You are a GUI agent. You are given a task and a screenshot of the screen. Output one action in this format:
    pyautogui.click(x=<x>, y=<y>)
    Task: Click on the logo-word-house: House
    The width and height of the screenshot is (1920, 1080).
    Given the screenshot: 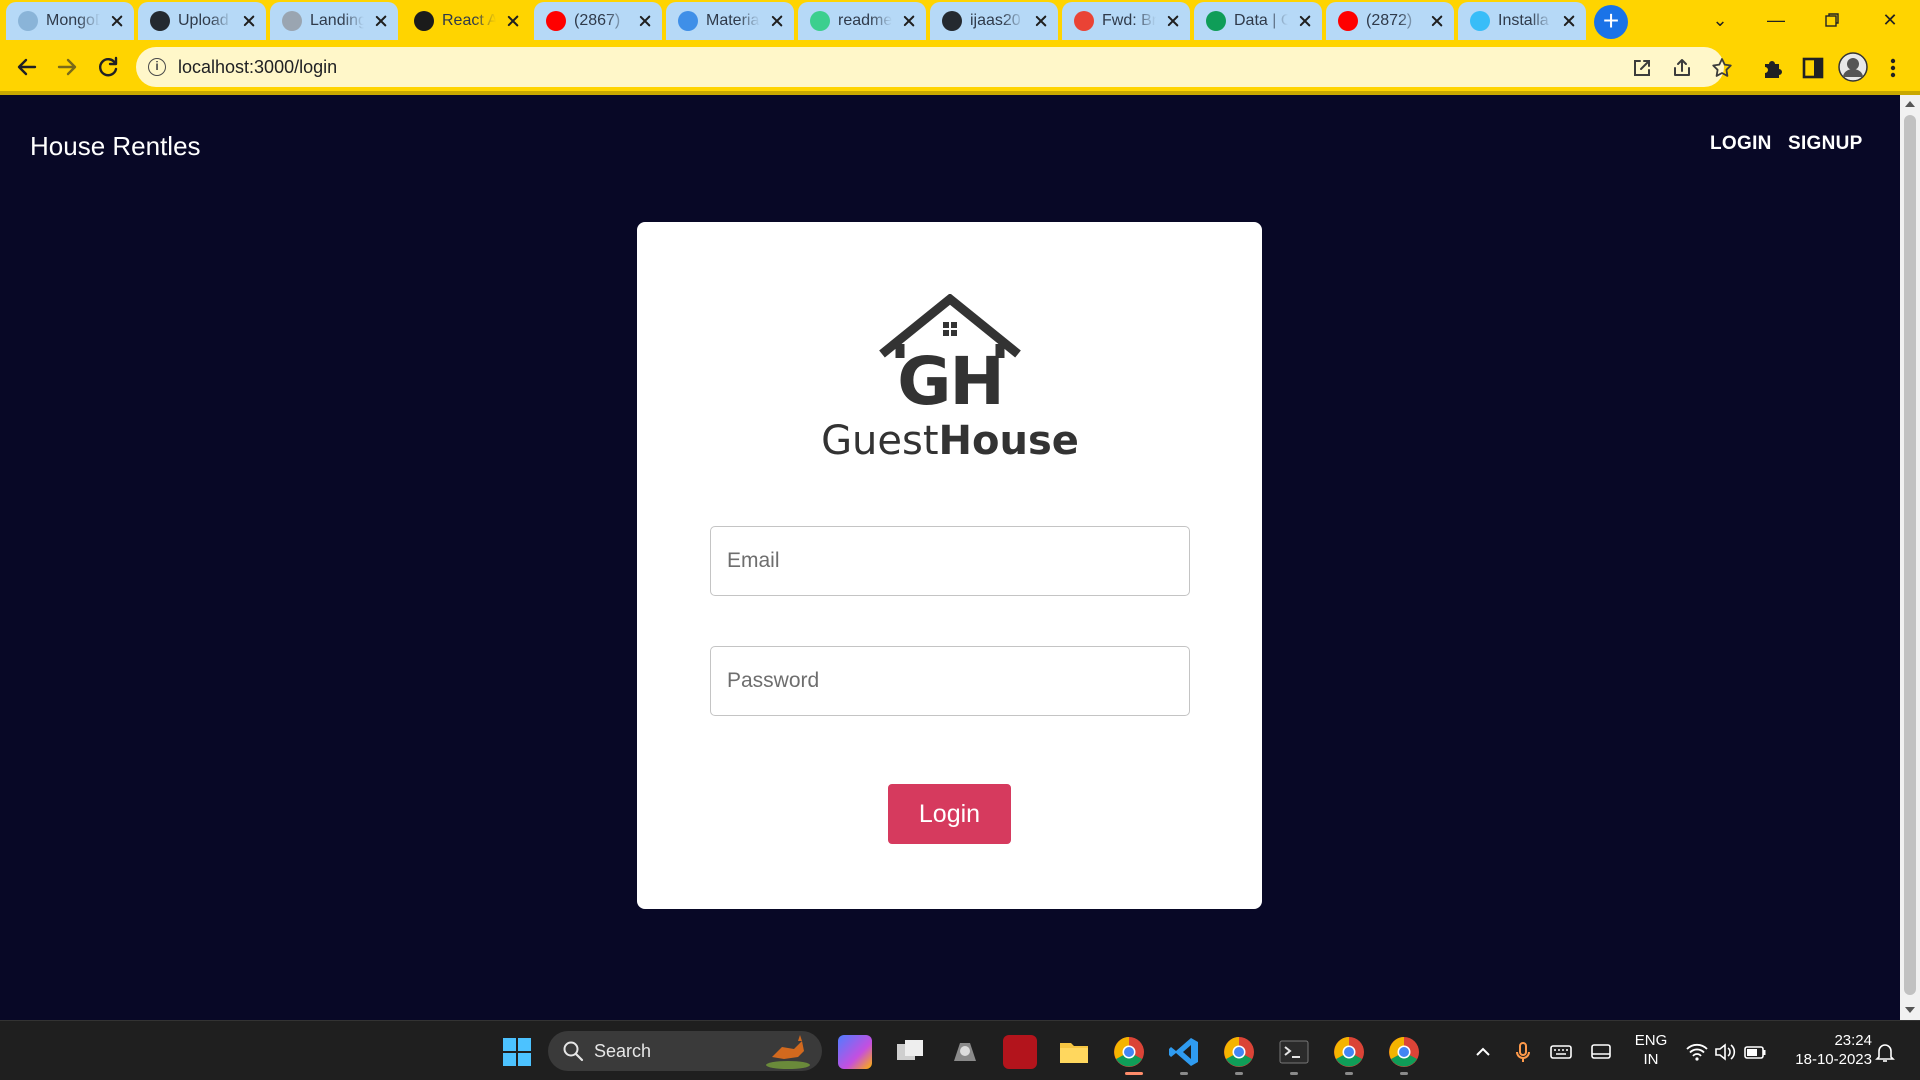 What is the action you would take?
    pyautogui.click(x=1009, y=441)
    